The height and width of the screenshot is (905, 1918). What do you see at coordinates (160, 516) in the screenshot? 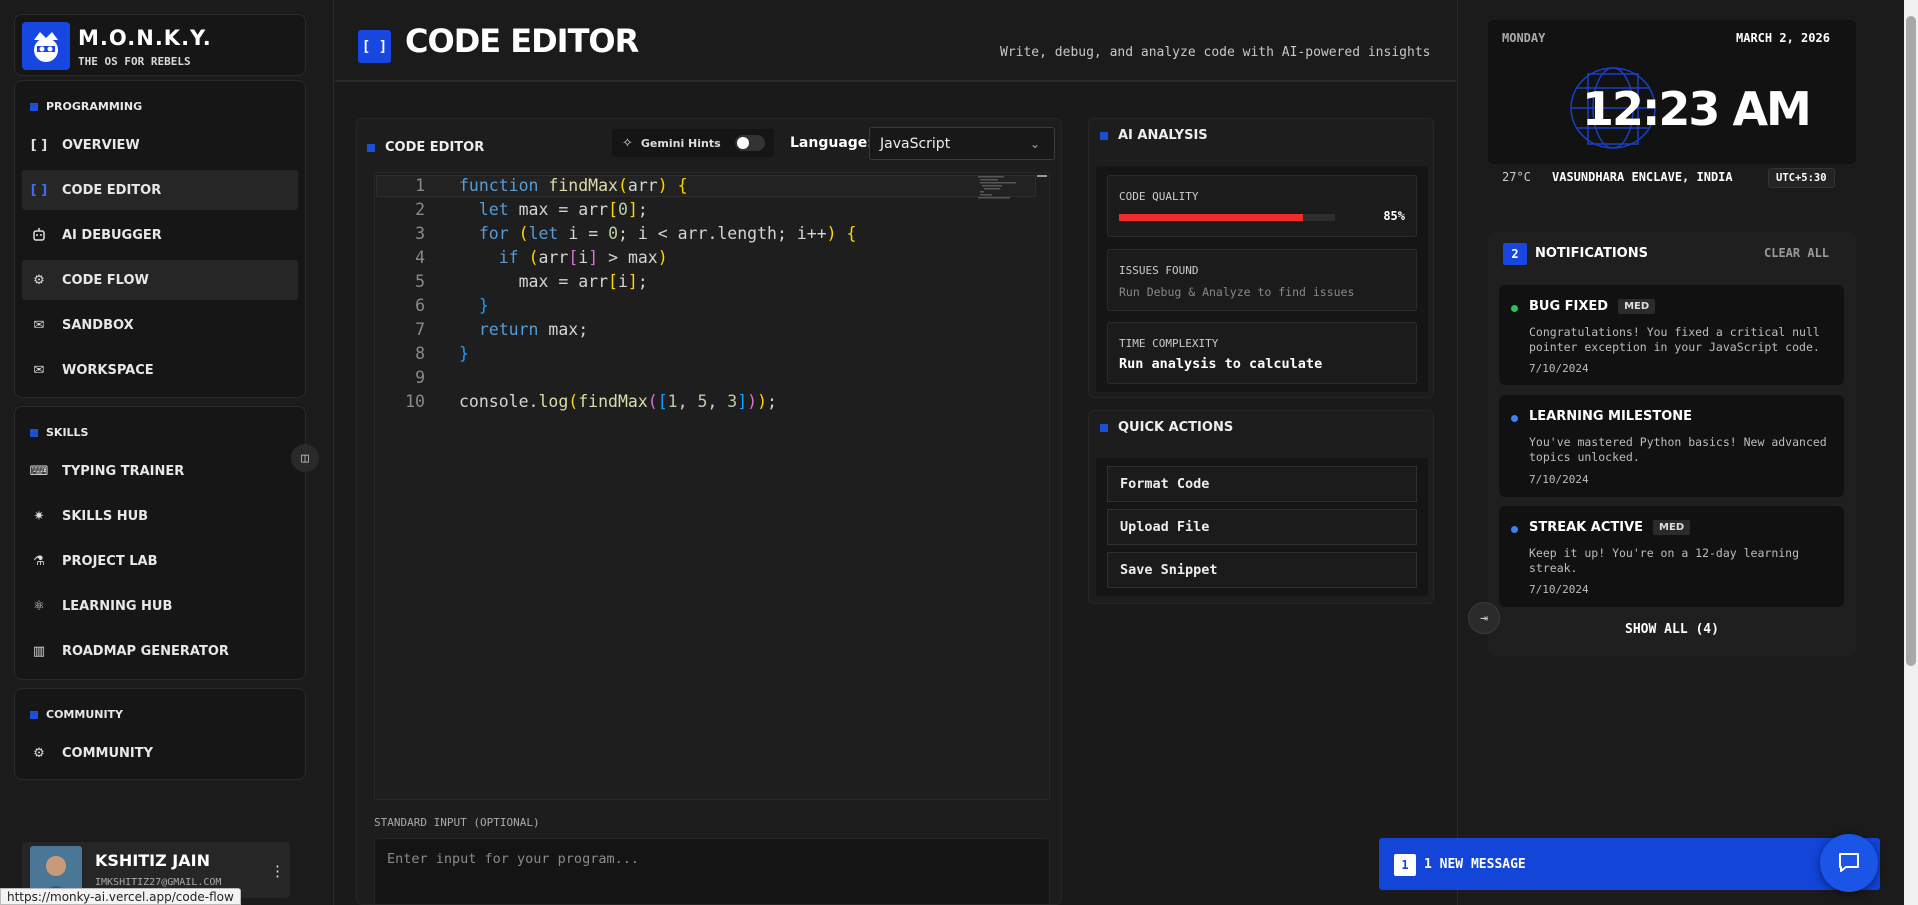
I see `sidebar-item-skills-hub: ✷ SKILLS HUB` at bounding box center [160, 516].